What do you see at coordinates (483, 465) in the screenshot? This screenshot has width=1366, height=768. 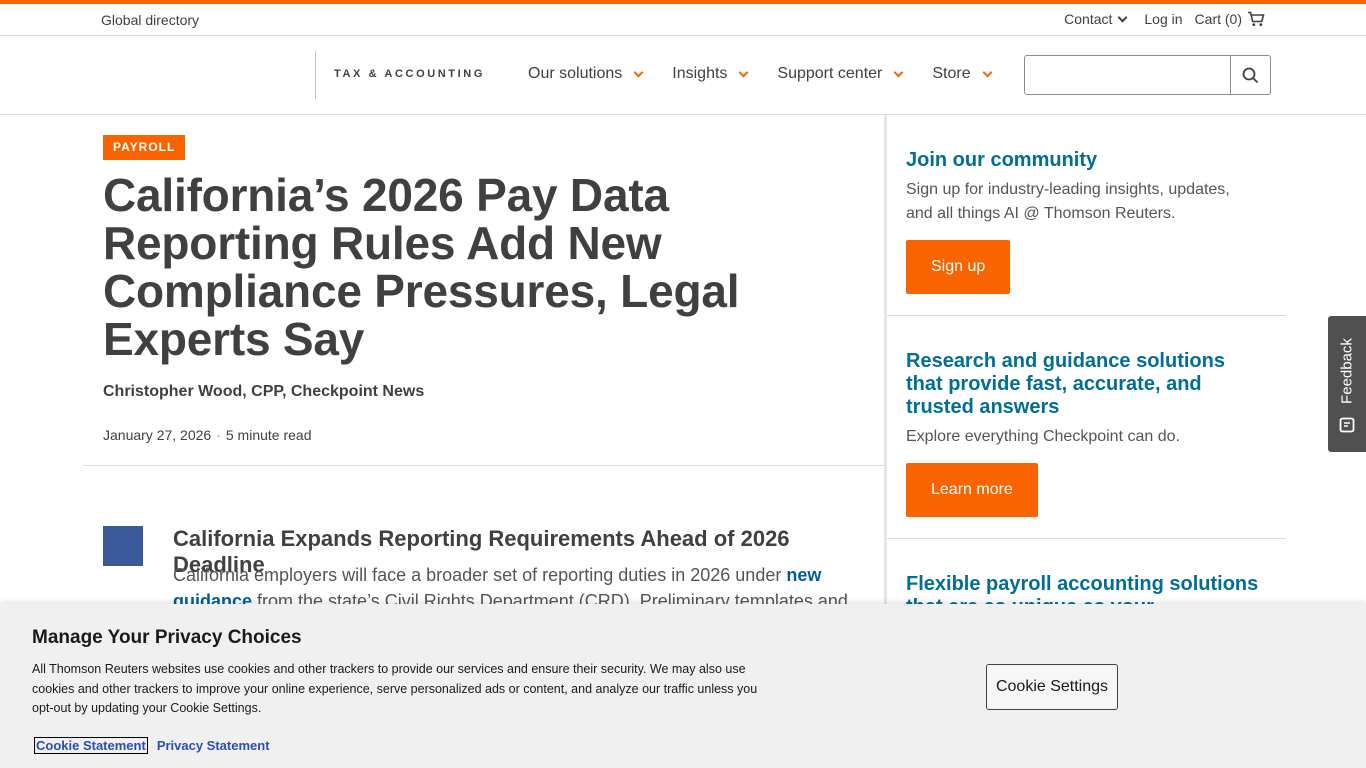 I see `article-divider` at bounding box center [483, 465].